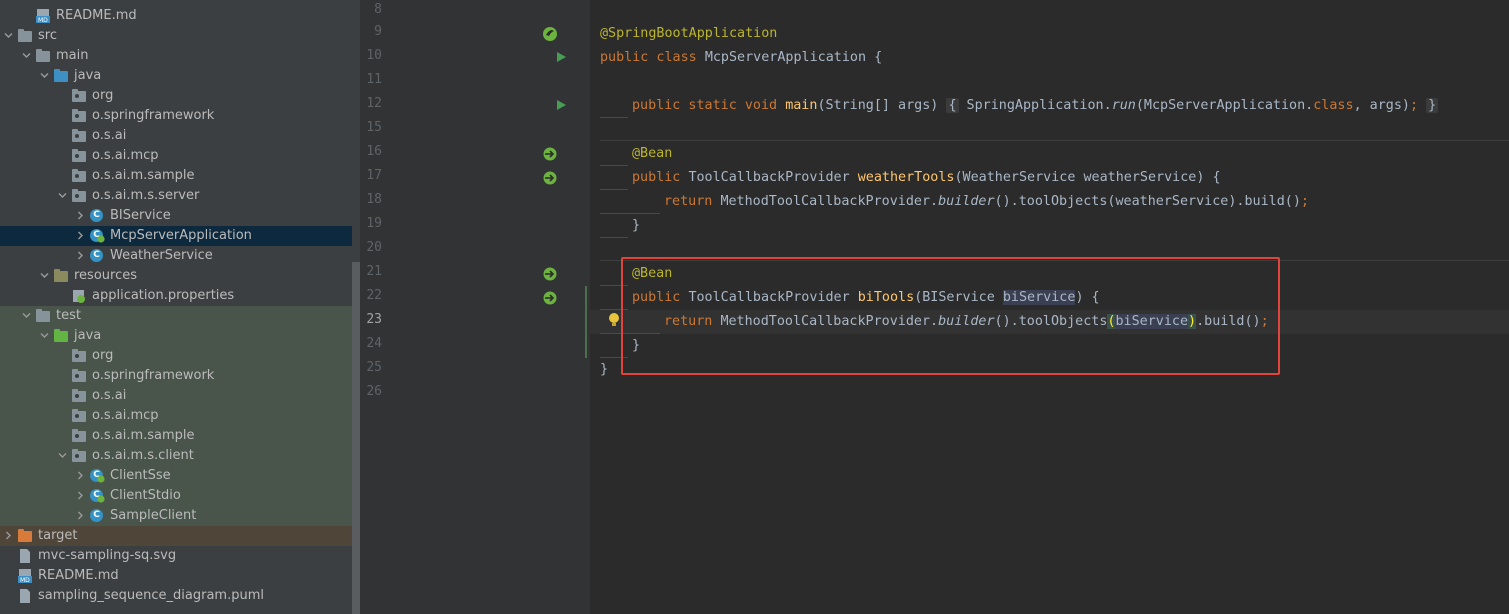  What do you see at coordinates (176, 456) in the screenshot?
I see `tree-item: o.s.ai.m.s.client` at bounding box center [176, 456].